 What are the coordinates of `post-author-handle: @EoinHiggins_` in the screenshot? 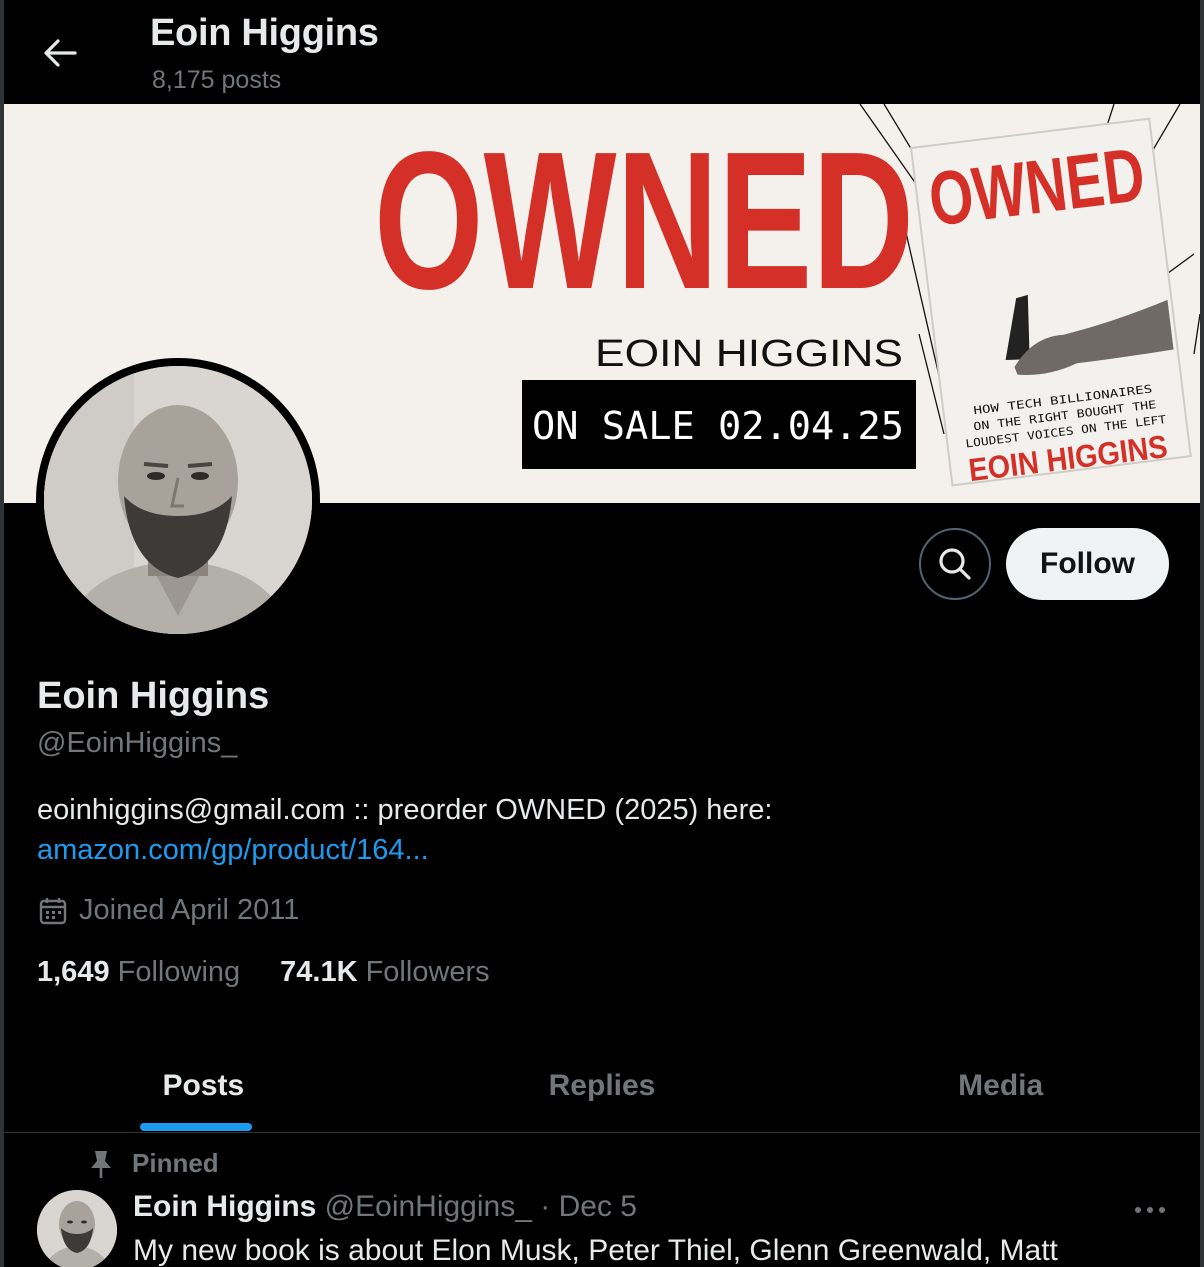 It's located at (428, 1206).